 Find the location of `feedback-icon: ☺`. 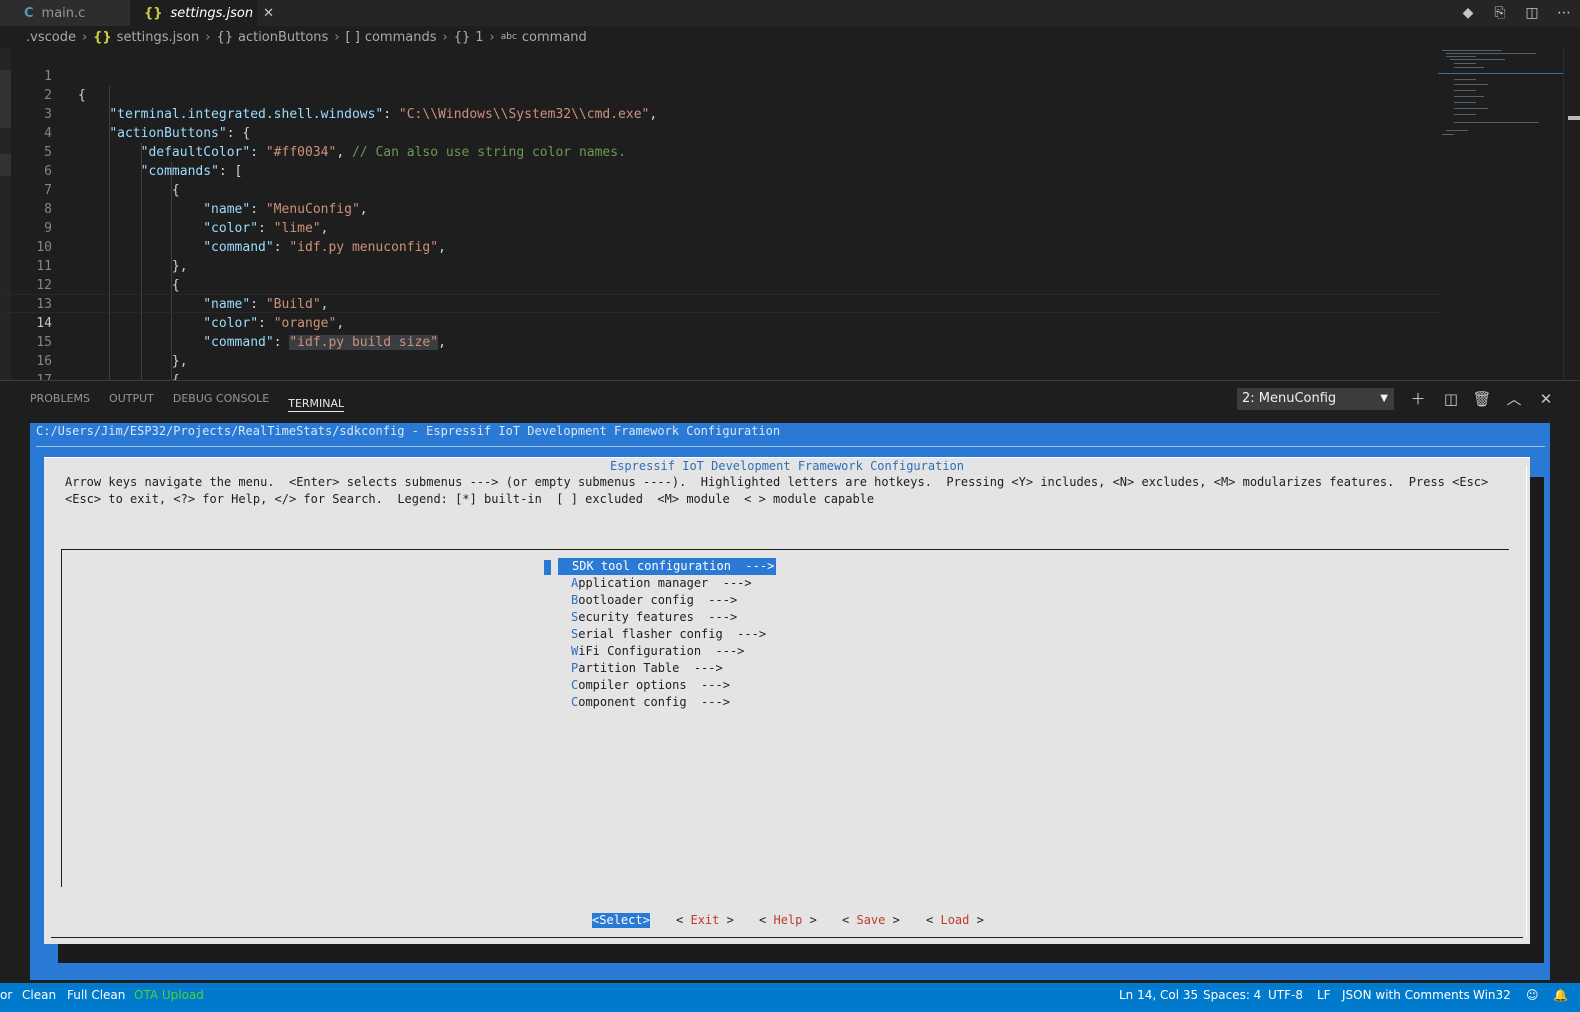

feedback-icon: ☺ is located at coordinates (1532, 995).